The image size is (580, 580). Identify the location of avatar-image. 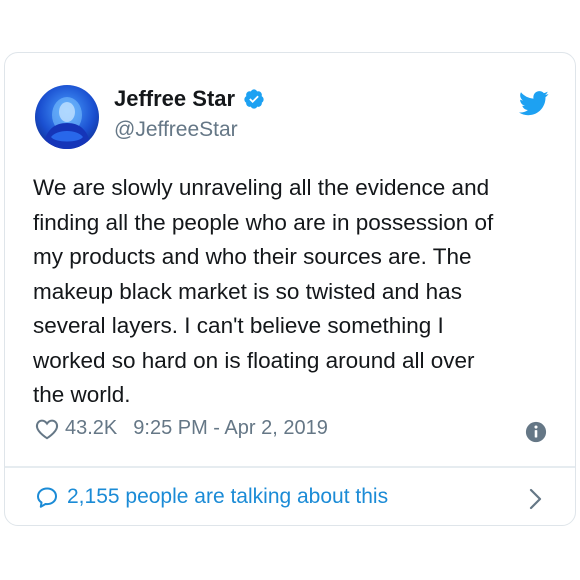
(67, 123).